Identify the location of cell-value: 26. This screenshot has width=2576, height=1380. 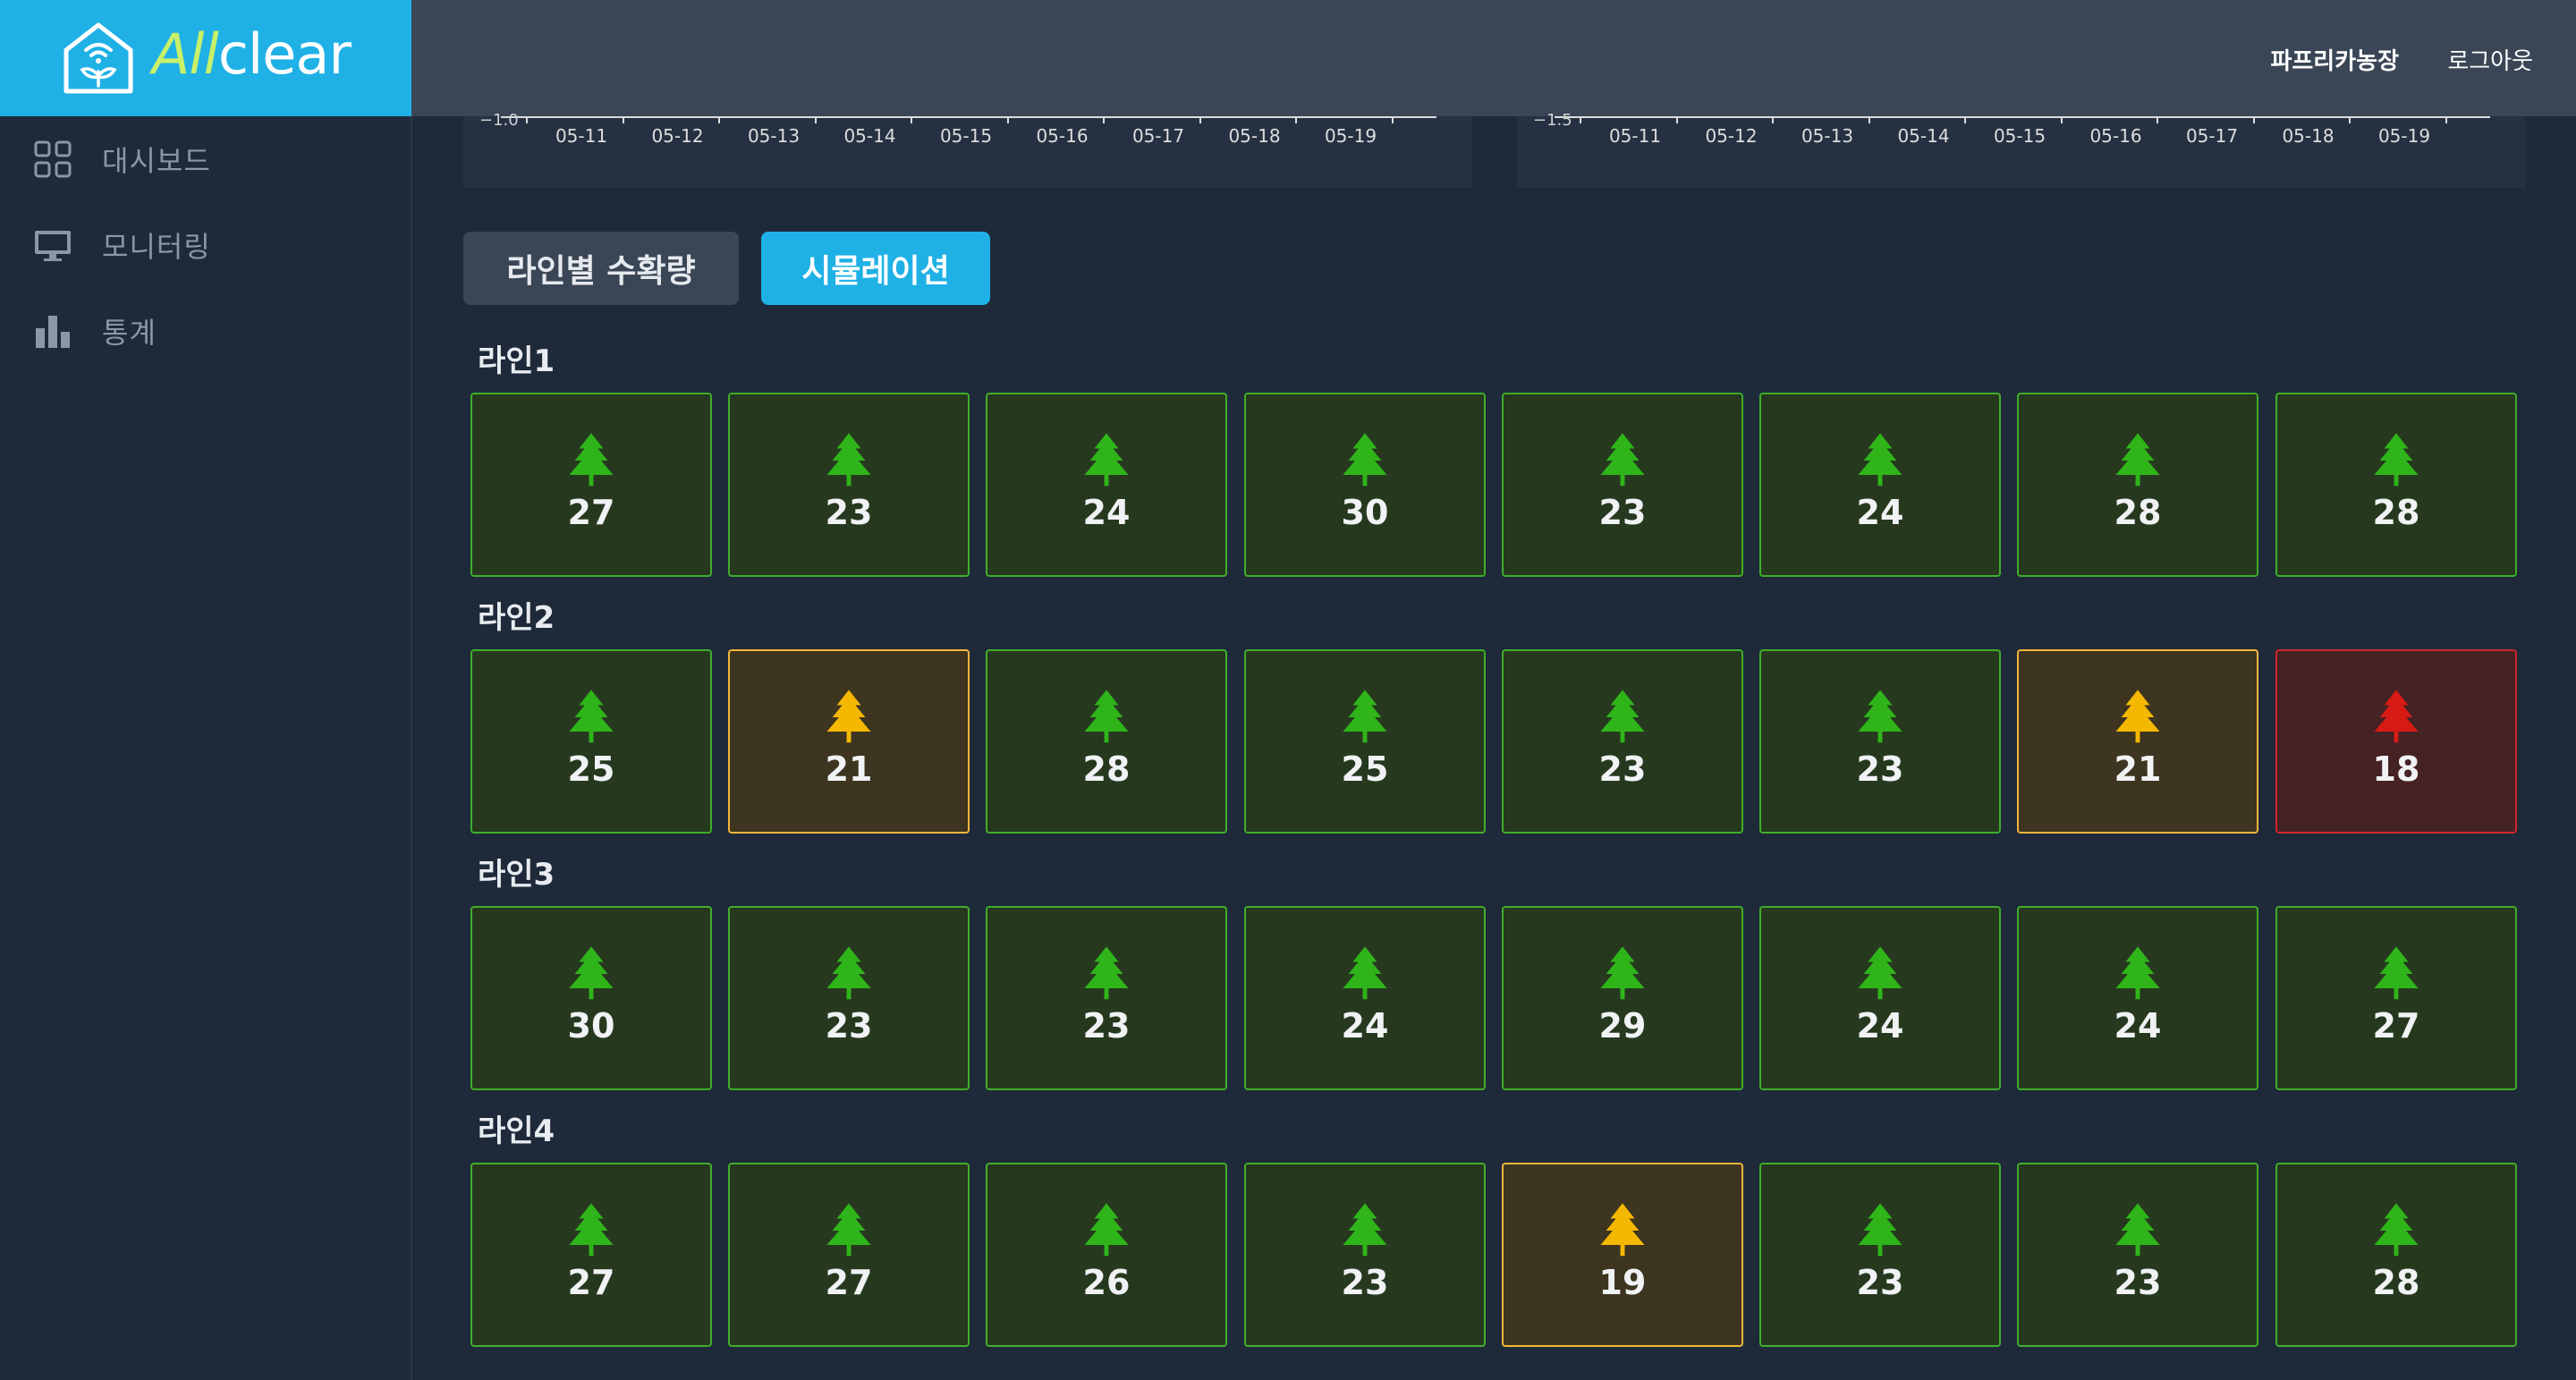
(1106, 1282).